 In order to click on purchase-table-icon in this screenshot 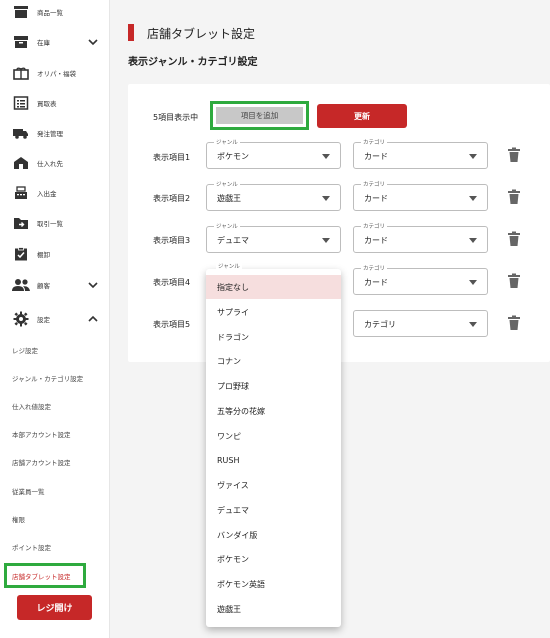, I will do `click(21, 103)`.